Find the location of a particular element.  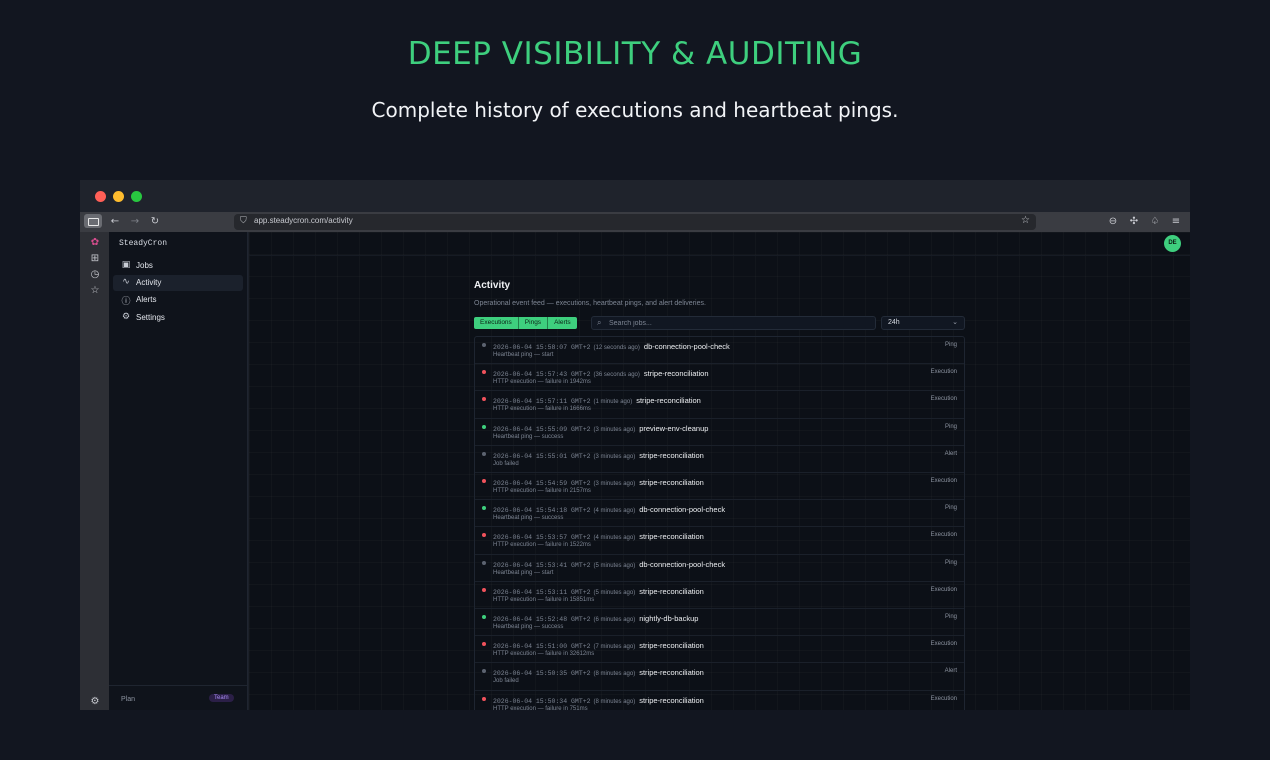

filter-alerts-button: Alerts is located at coordinates (562, 323).